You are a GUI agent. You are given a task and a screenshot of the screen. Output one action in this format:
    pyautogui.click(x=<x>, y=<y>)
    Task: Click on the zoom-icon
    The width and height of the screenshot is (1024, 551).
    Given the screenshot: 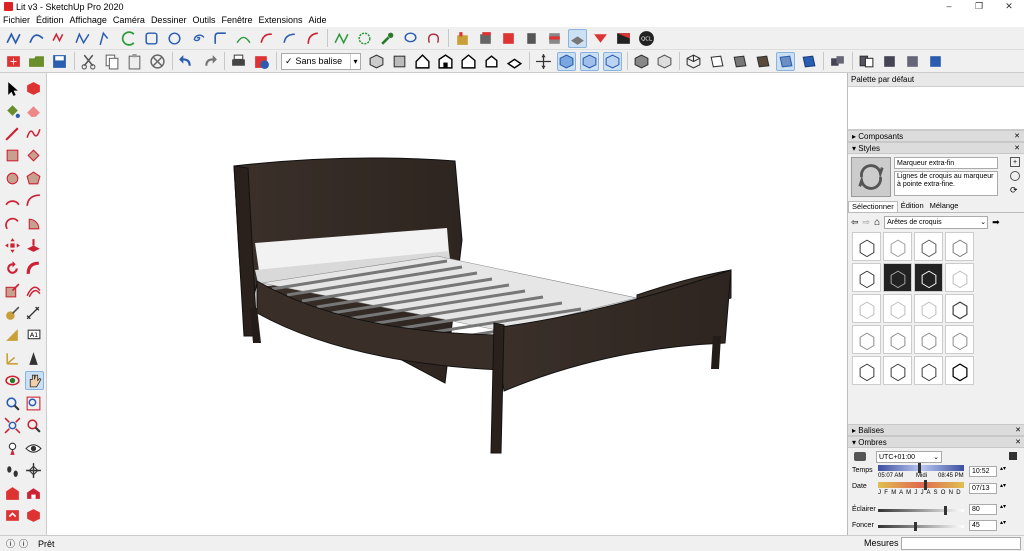 What is the action you would take?
    pyautogui.click(x=12, y=403)
    